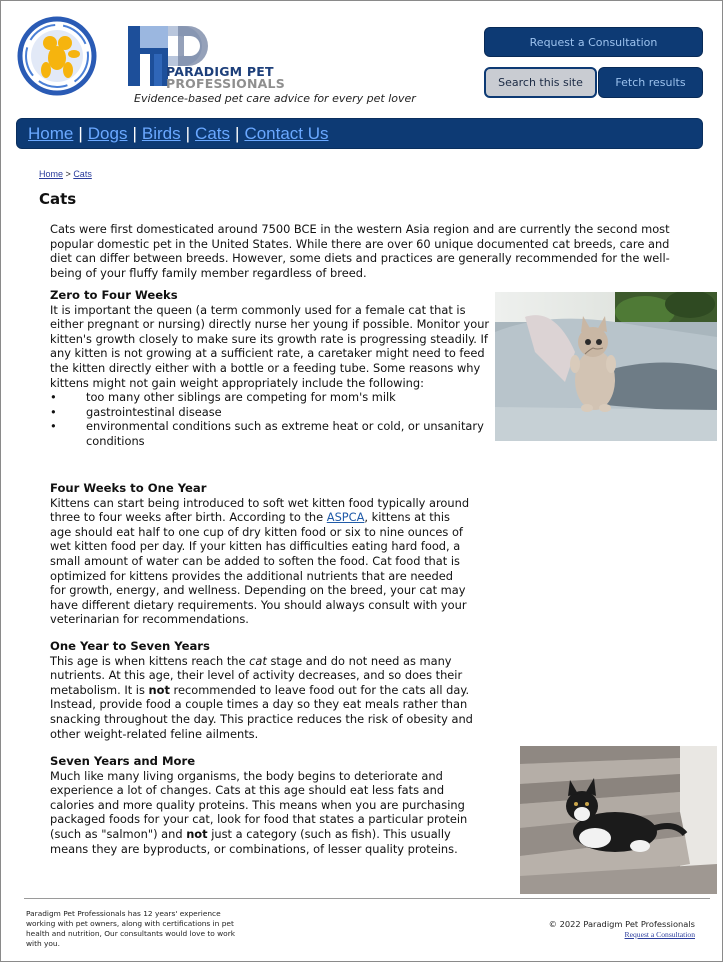 Image resolution: width=723 pixels, height=962 pixels. Describe the element at coordinates (212, 134) in the screenshot. I see `nav-cats: Cats` at that location.